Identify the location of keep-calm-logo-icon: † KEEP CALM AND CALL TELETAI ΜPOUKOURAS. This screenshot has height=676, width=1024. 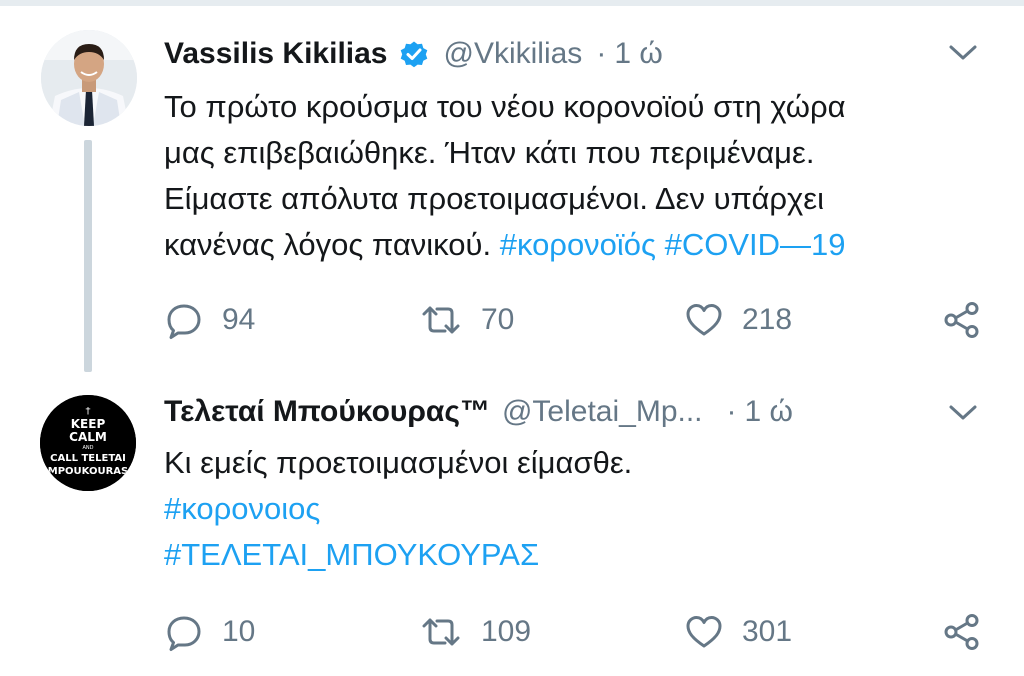
(88, 443).